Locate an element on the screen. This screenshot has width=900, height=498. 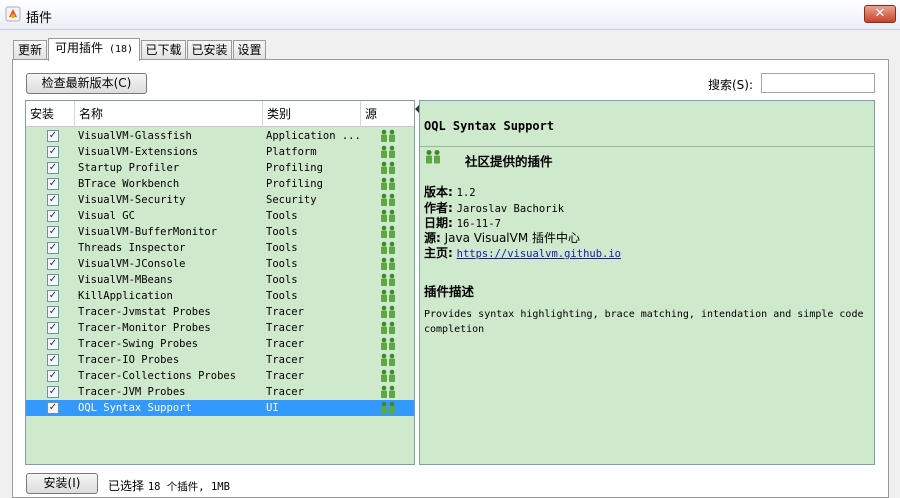
homepage-line: 主页: https://visualvm.github.io is located at coordinates (522, 252).